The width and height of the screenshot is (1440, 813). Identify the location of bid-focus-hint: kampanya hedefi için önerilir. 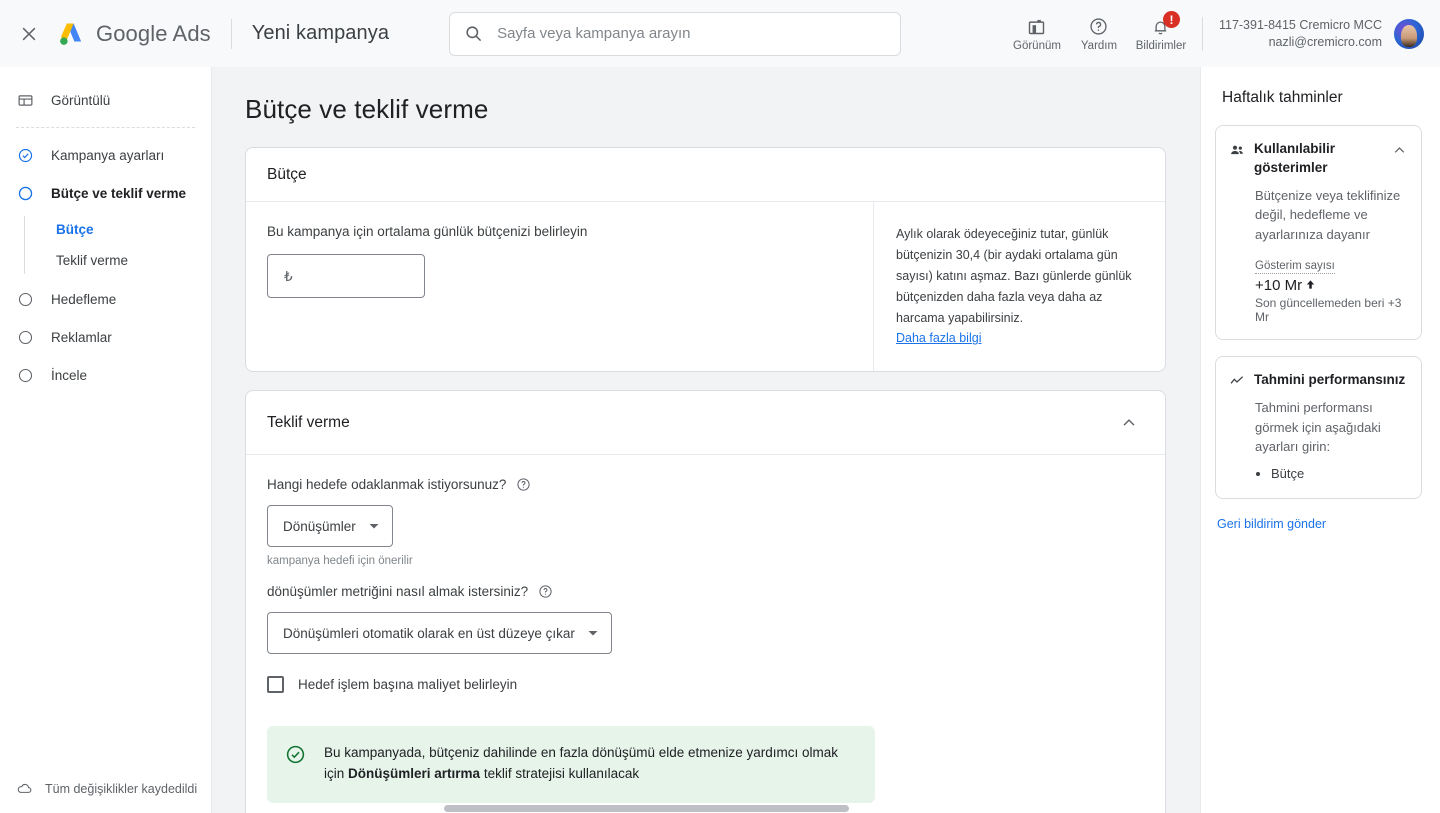
(340, 561).